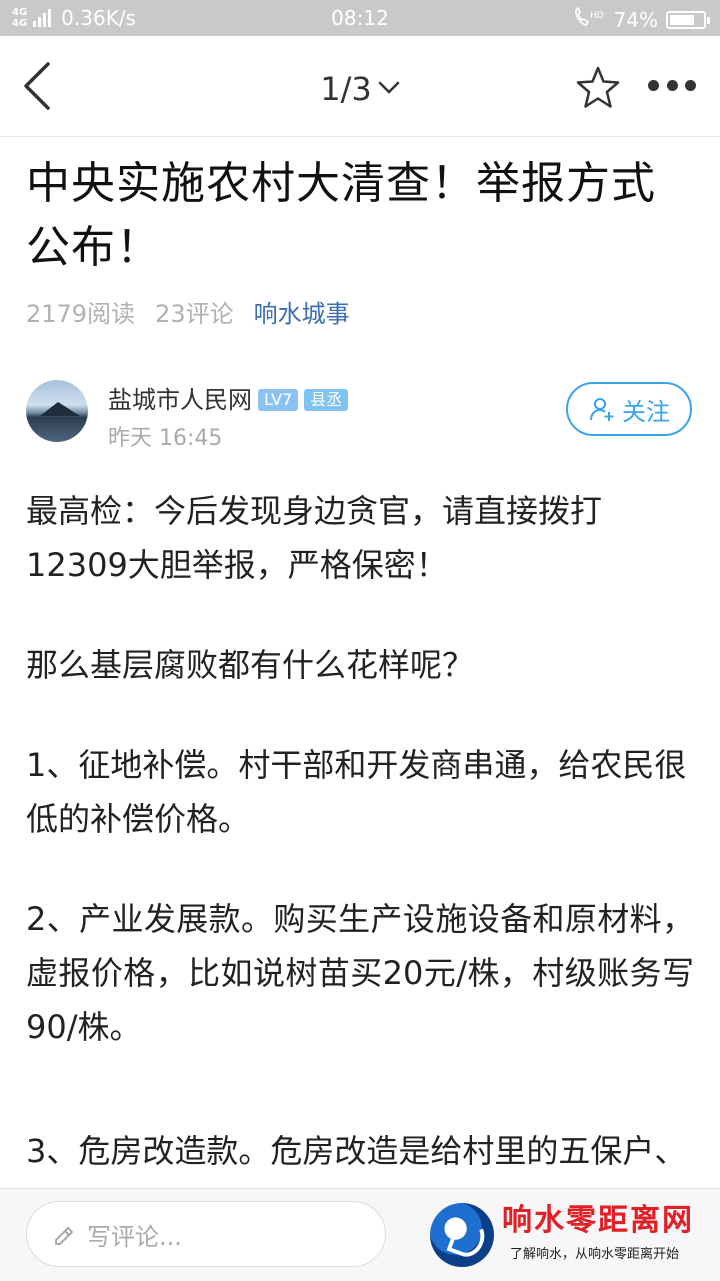  I want to click on category-link: 响水城事, so click(302, 314).